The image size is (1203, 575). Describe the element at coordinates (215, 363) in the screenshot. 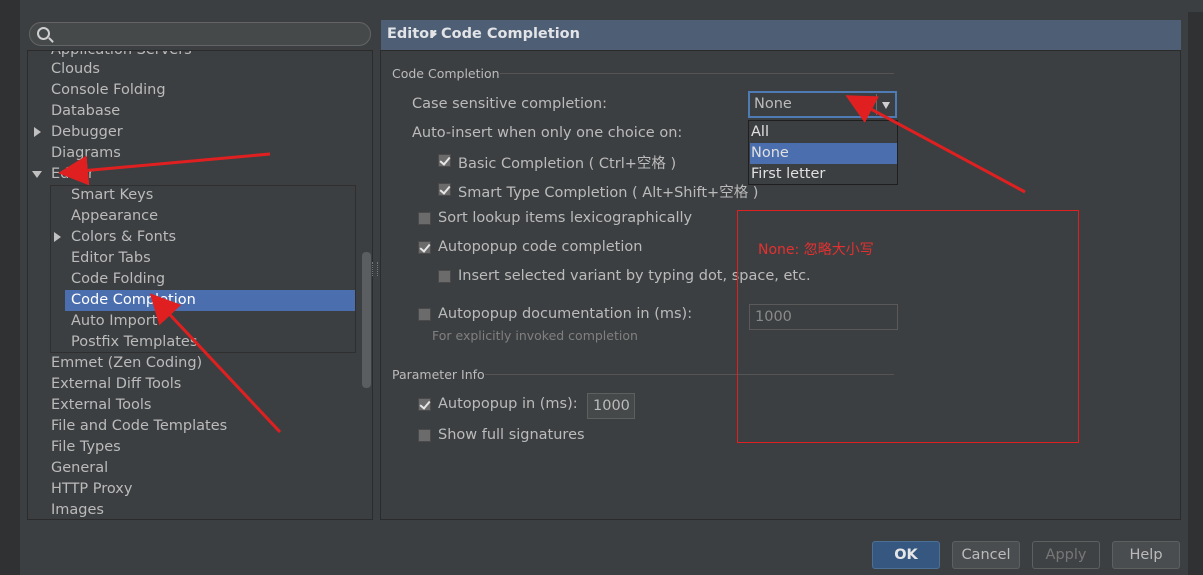

I see `annotation-arrow-code-completion` at that location.